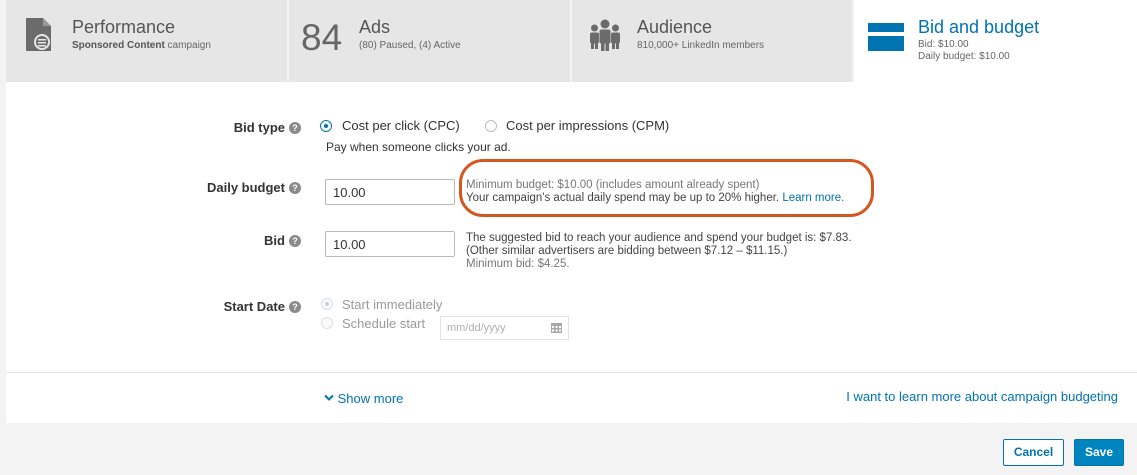 The height and width of the screenshot is (475, 1137). What do you see at coordinates (392, 304) in the screenshot?
I see `start-immediately-label: Start immediately` at bounding box center [392, 304].